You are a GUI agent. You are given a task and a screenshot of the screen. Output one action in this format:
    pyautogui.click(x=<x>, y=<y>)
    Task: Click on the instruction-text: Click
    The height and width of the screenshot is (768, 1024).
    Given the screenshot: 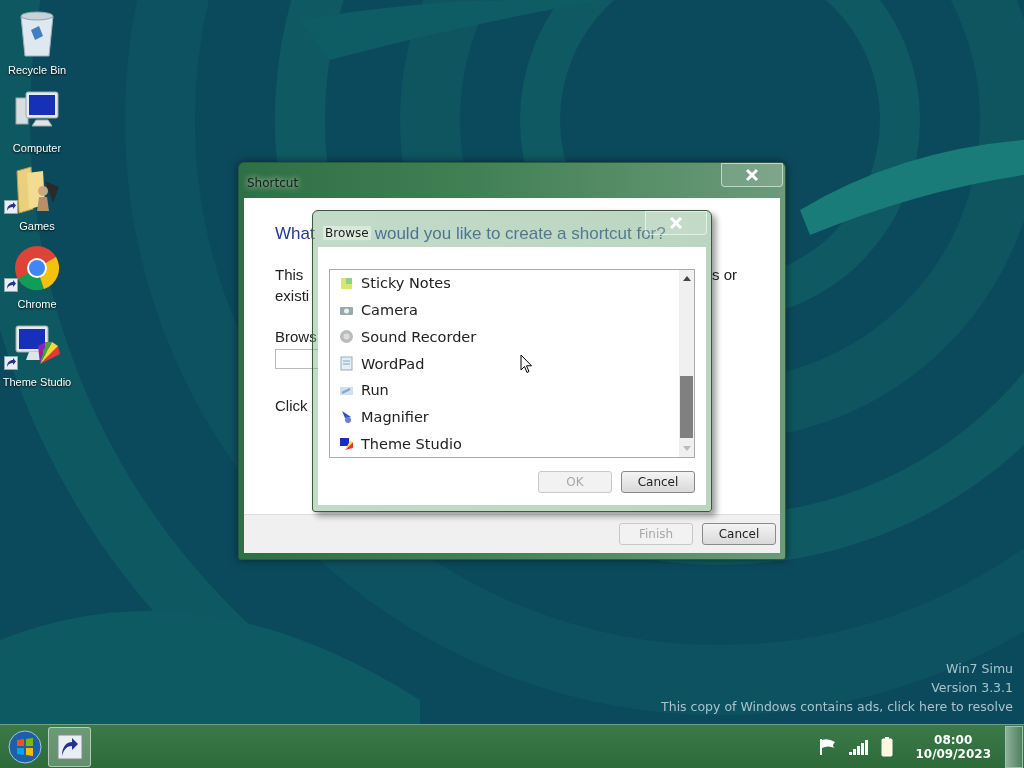 What is the action you would take?
    pyautogui.click(x=291, y=405)
    